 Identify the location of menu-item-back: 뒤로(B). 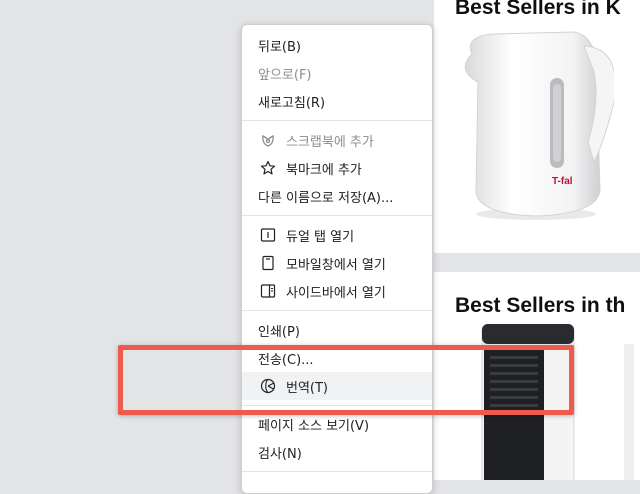
(337, 45).